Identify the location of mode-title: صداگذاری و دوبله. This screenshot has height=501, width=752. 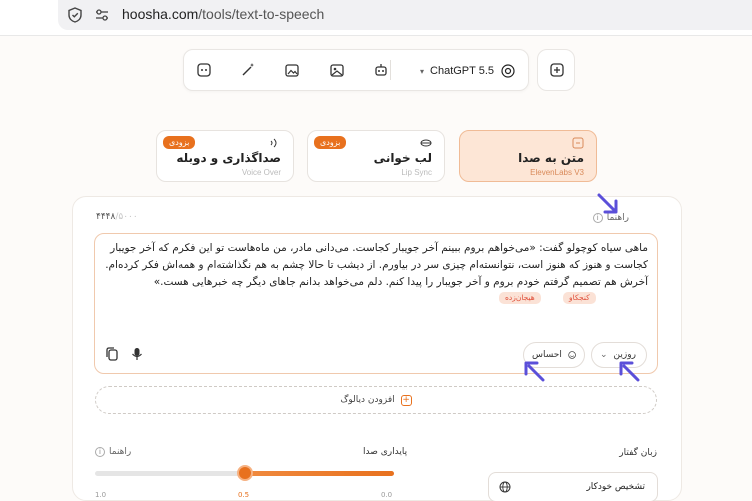
(228, 158).